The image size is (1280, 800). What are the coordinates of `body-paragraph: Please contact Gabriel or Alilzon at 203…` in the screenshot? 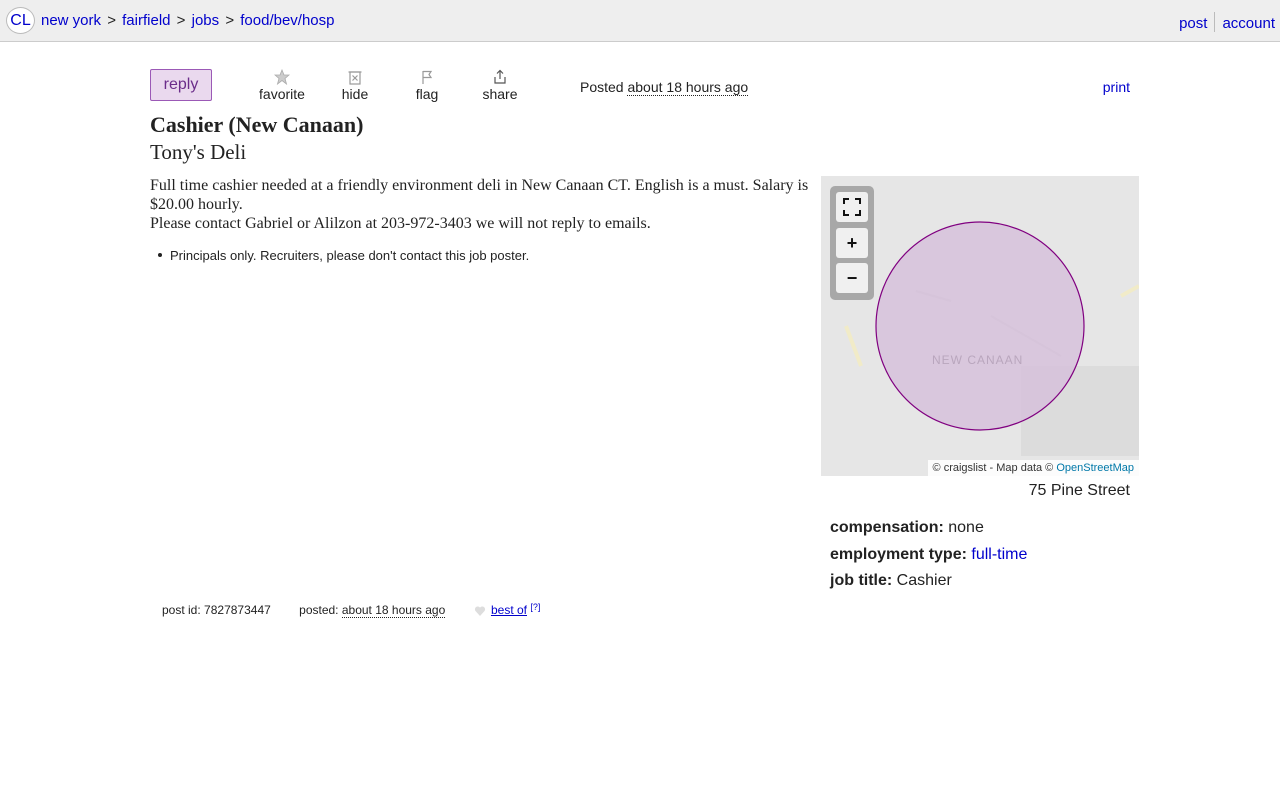 It's located at (400, 223).